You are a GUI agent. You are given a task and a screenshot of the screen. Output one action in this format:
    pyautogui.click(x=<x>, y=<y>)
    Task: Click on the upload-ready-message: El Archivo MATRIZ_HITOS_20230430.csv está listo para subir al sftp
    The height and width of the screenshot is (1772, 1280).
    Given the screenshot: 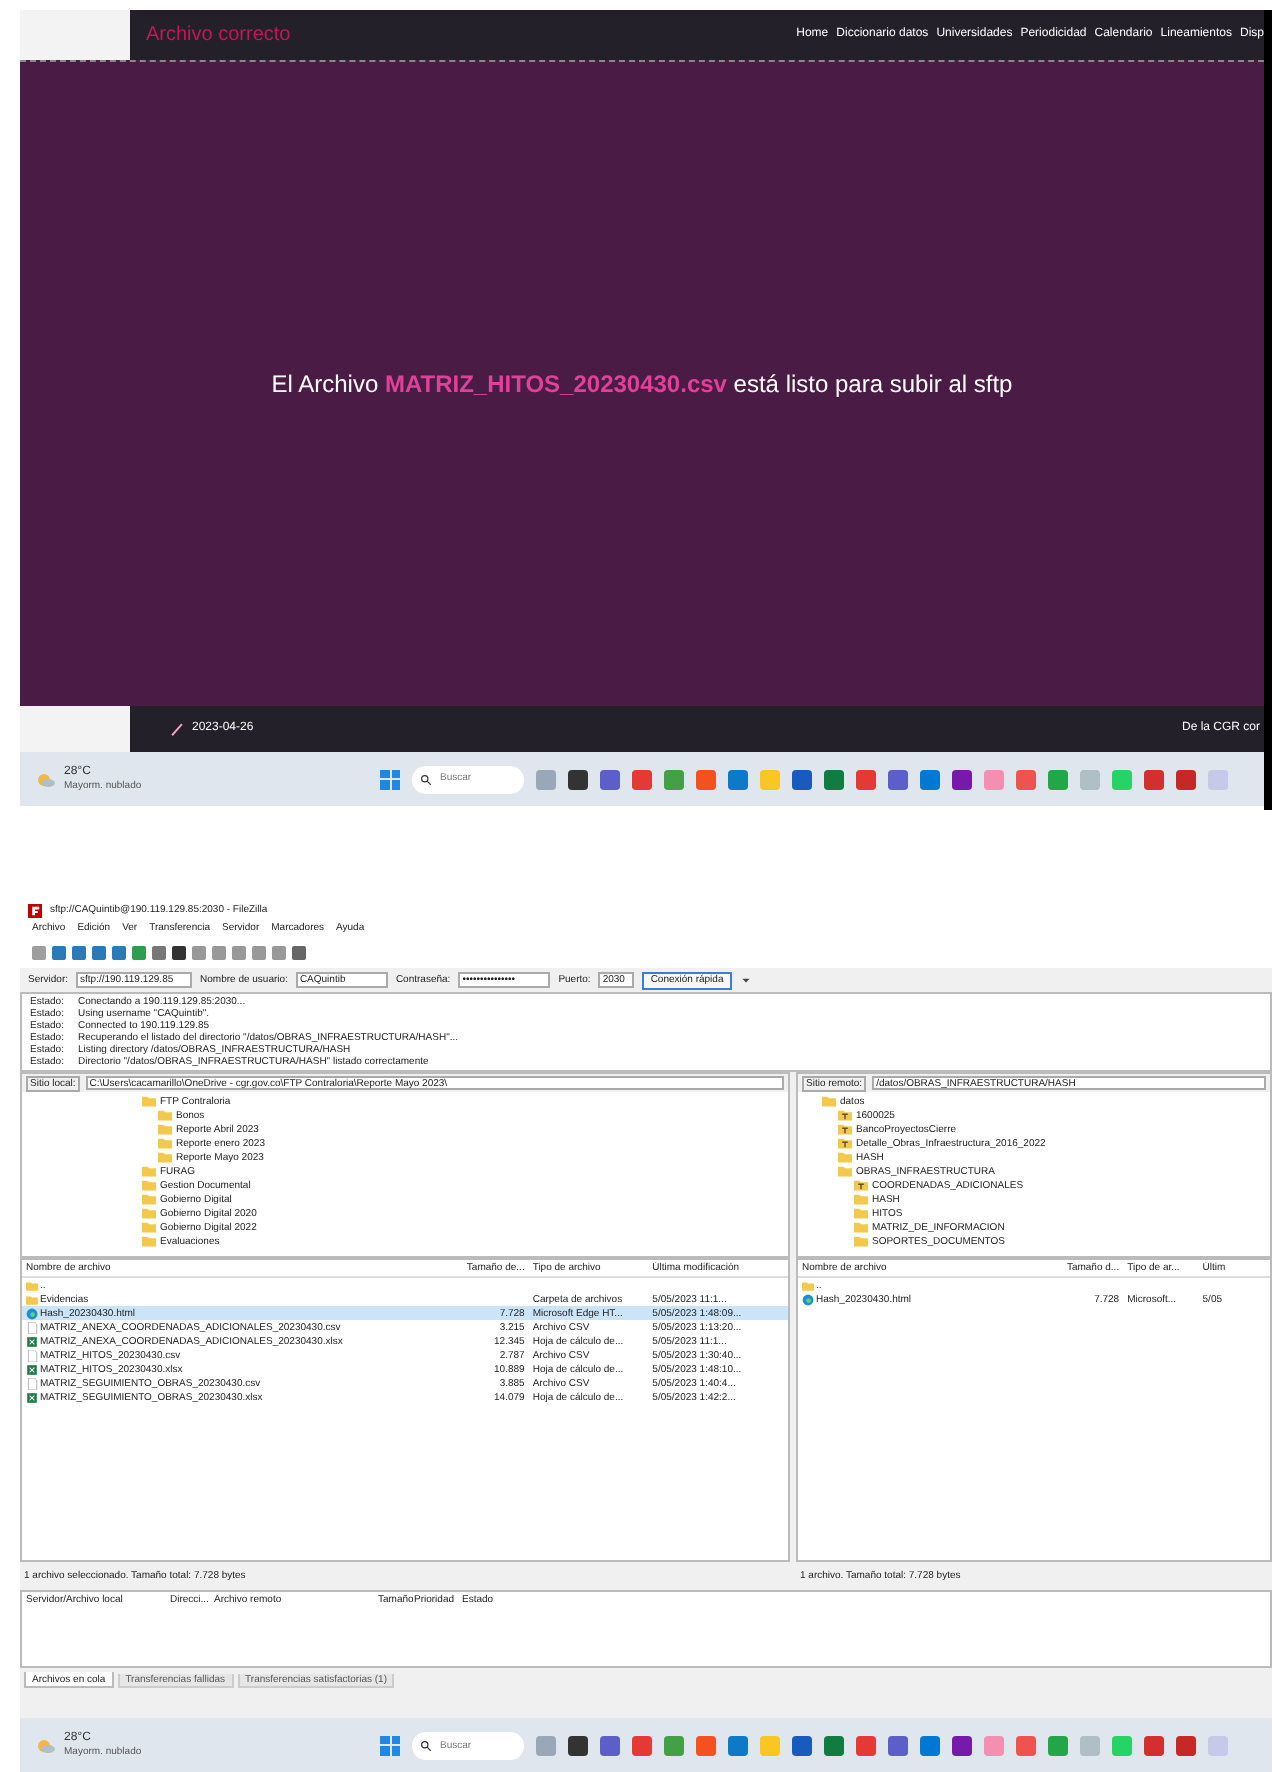 What is the action you would take?
    pyautogui.click(x=642, y=385)
    